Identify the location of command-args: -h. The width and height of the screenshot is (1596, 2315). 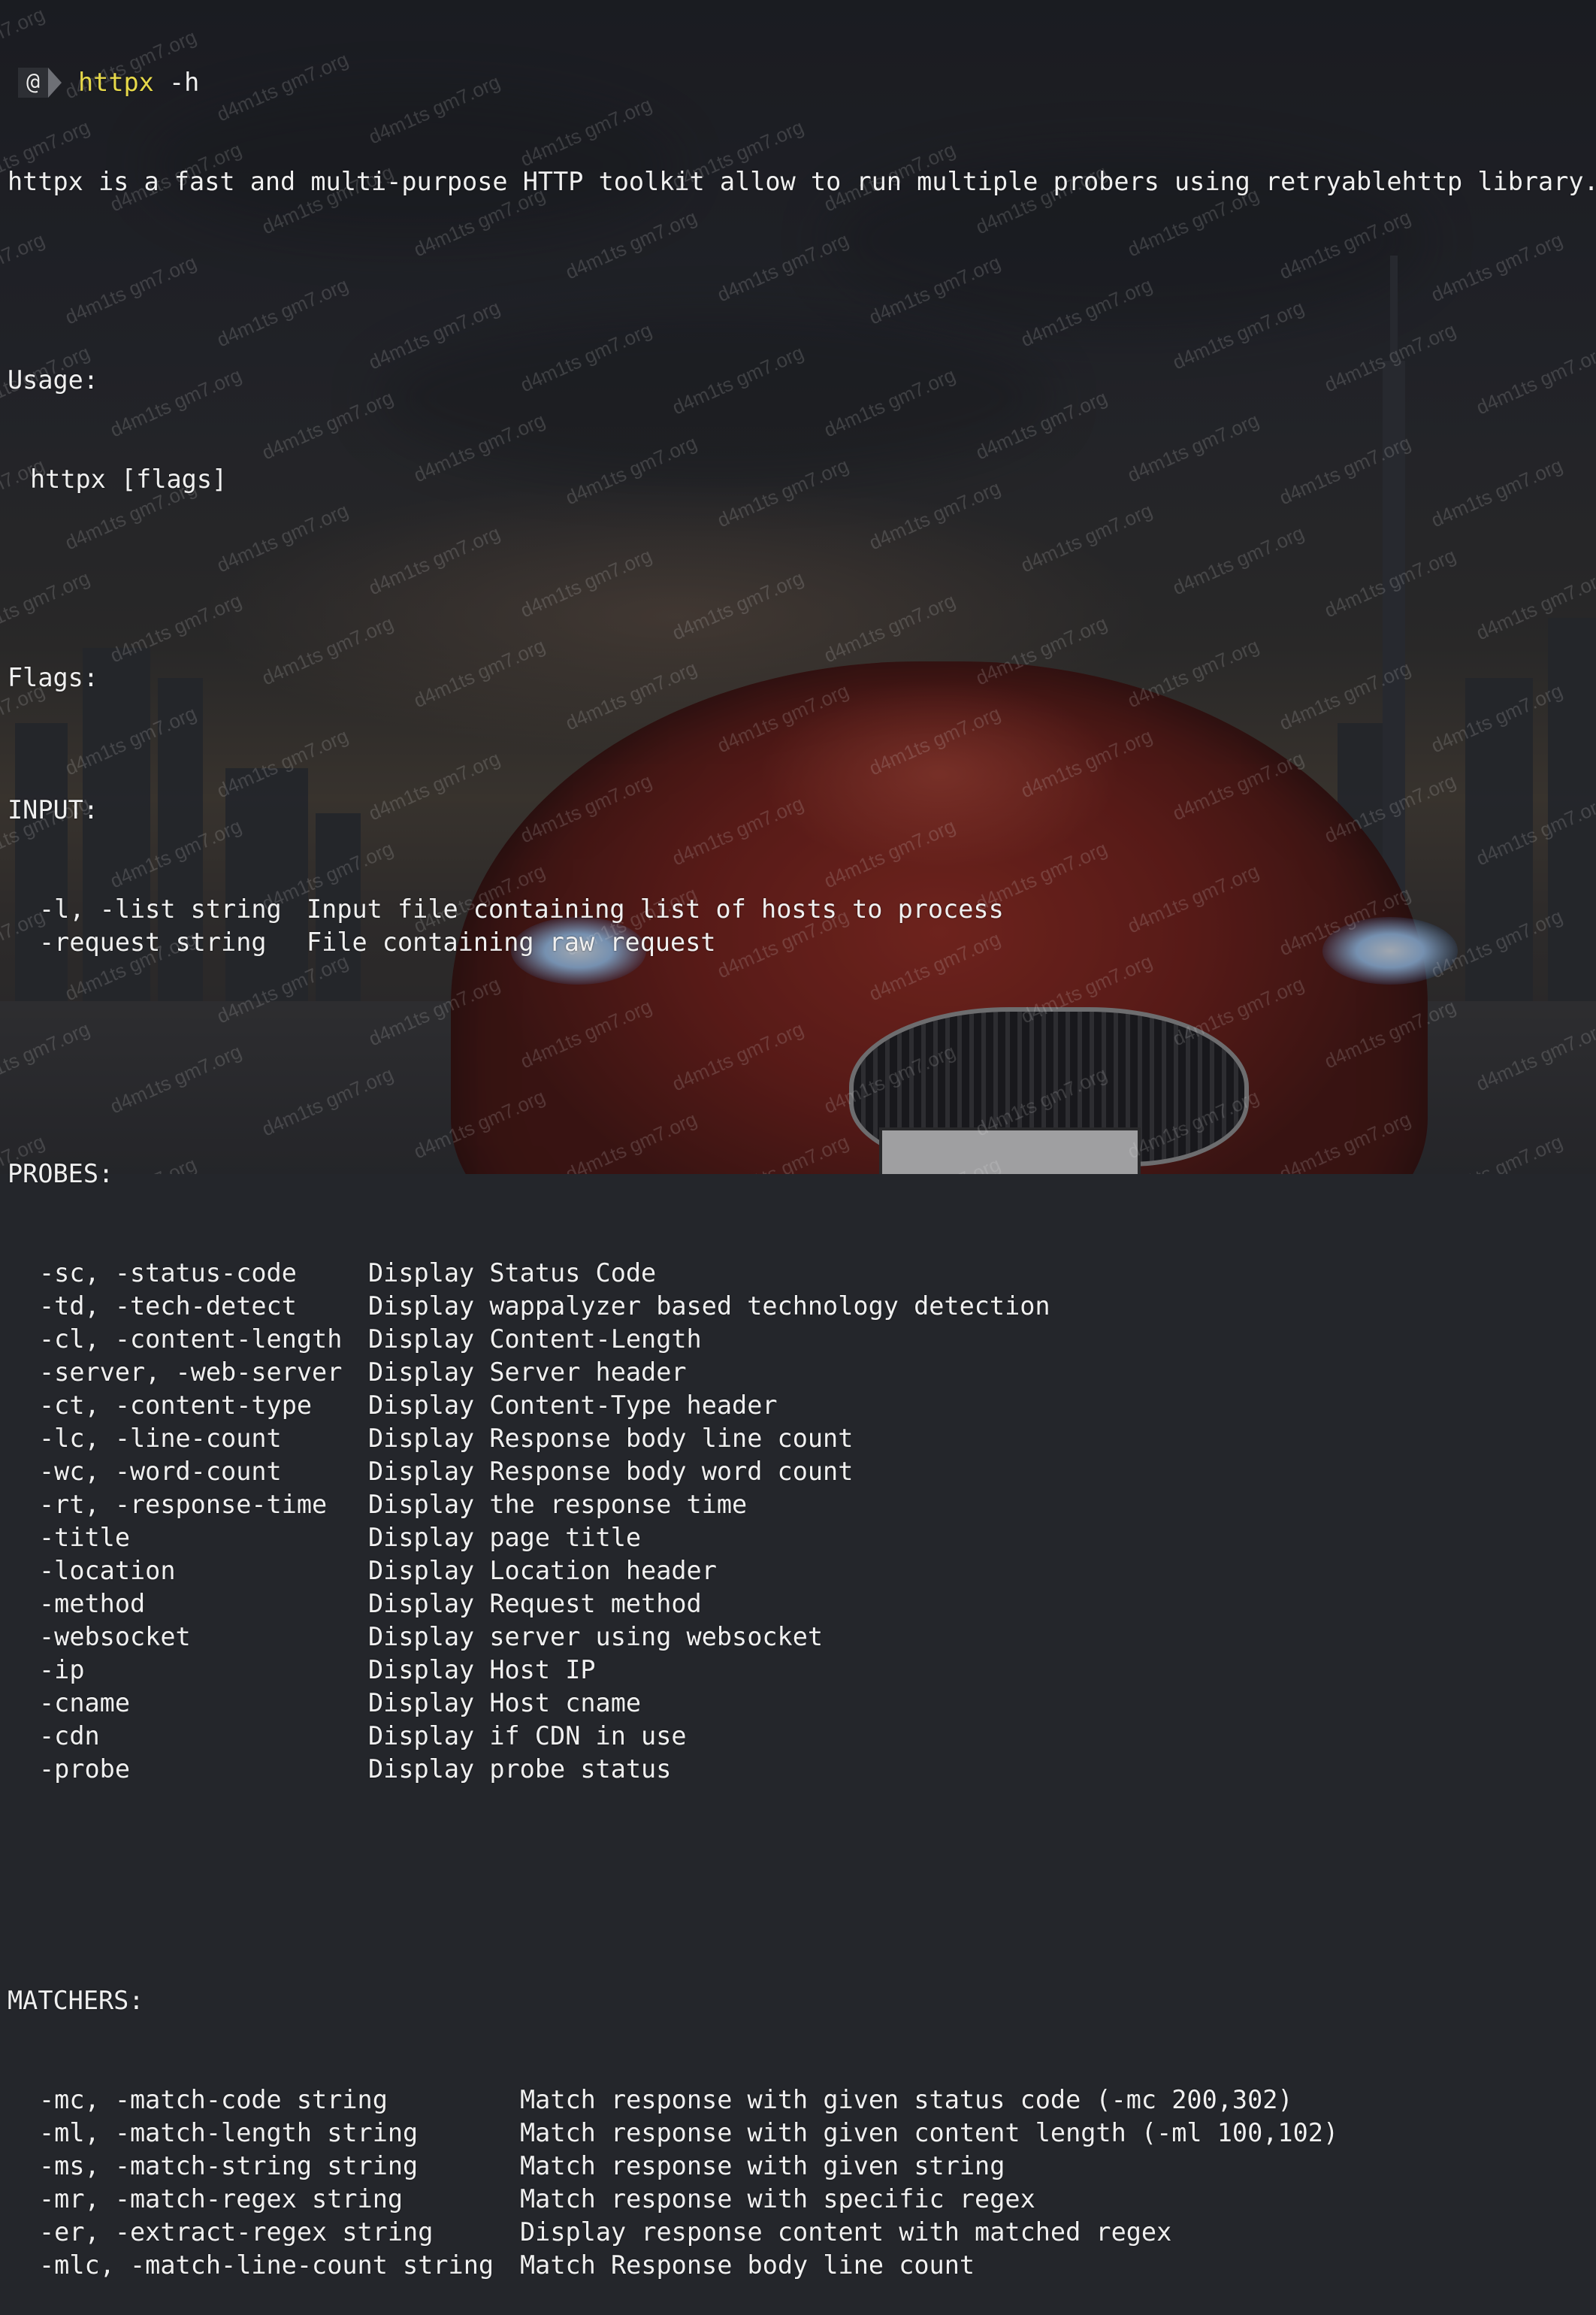
(176, 83).